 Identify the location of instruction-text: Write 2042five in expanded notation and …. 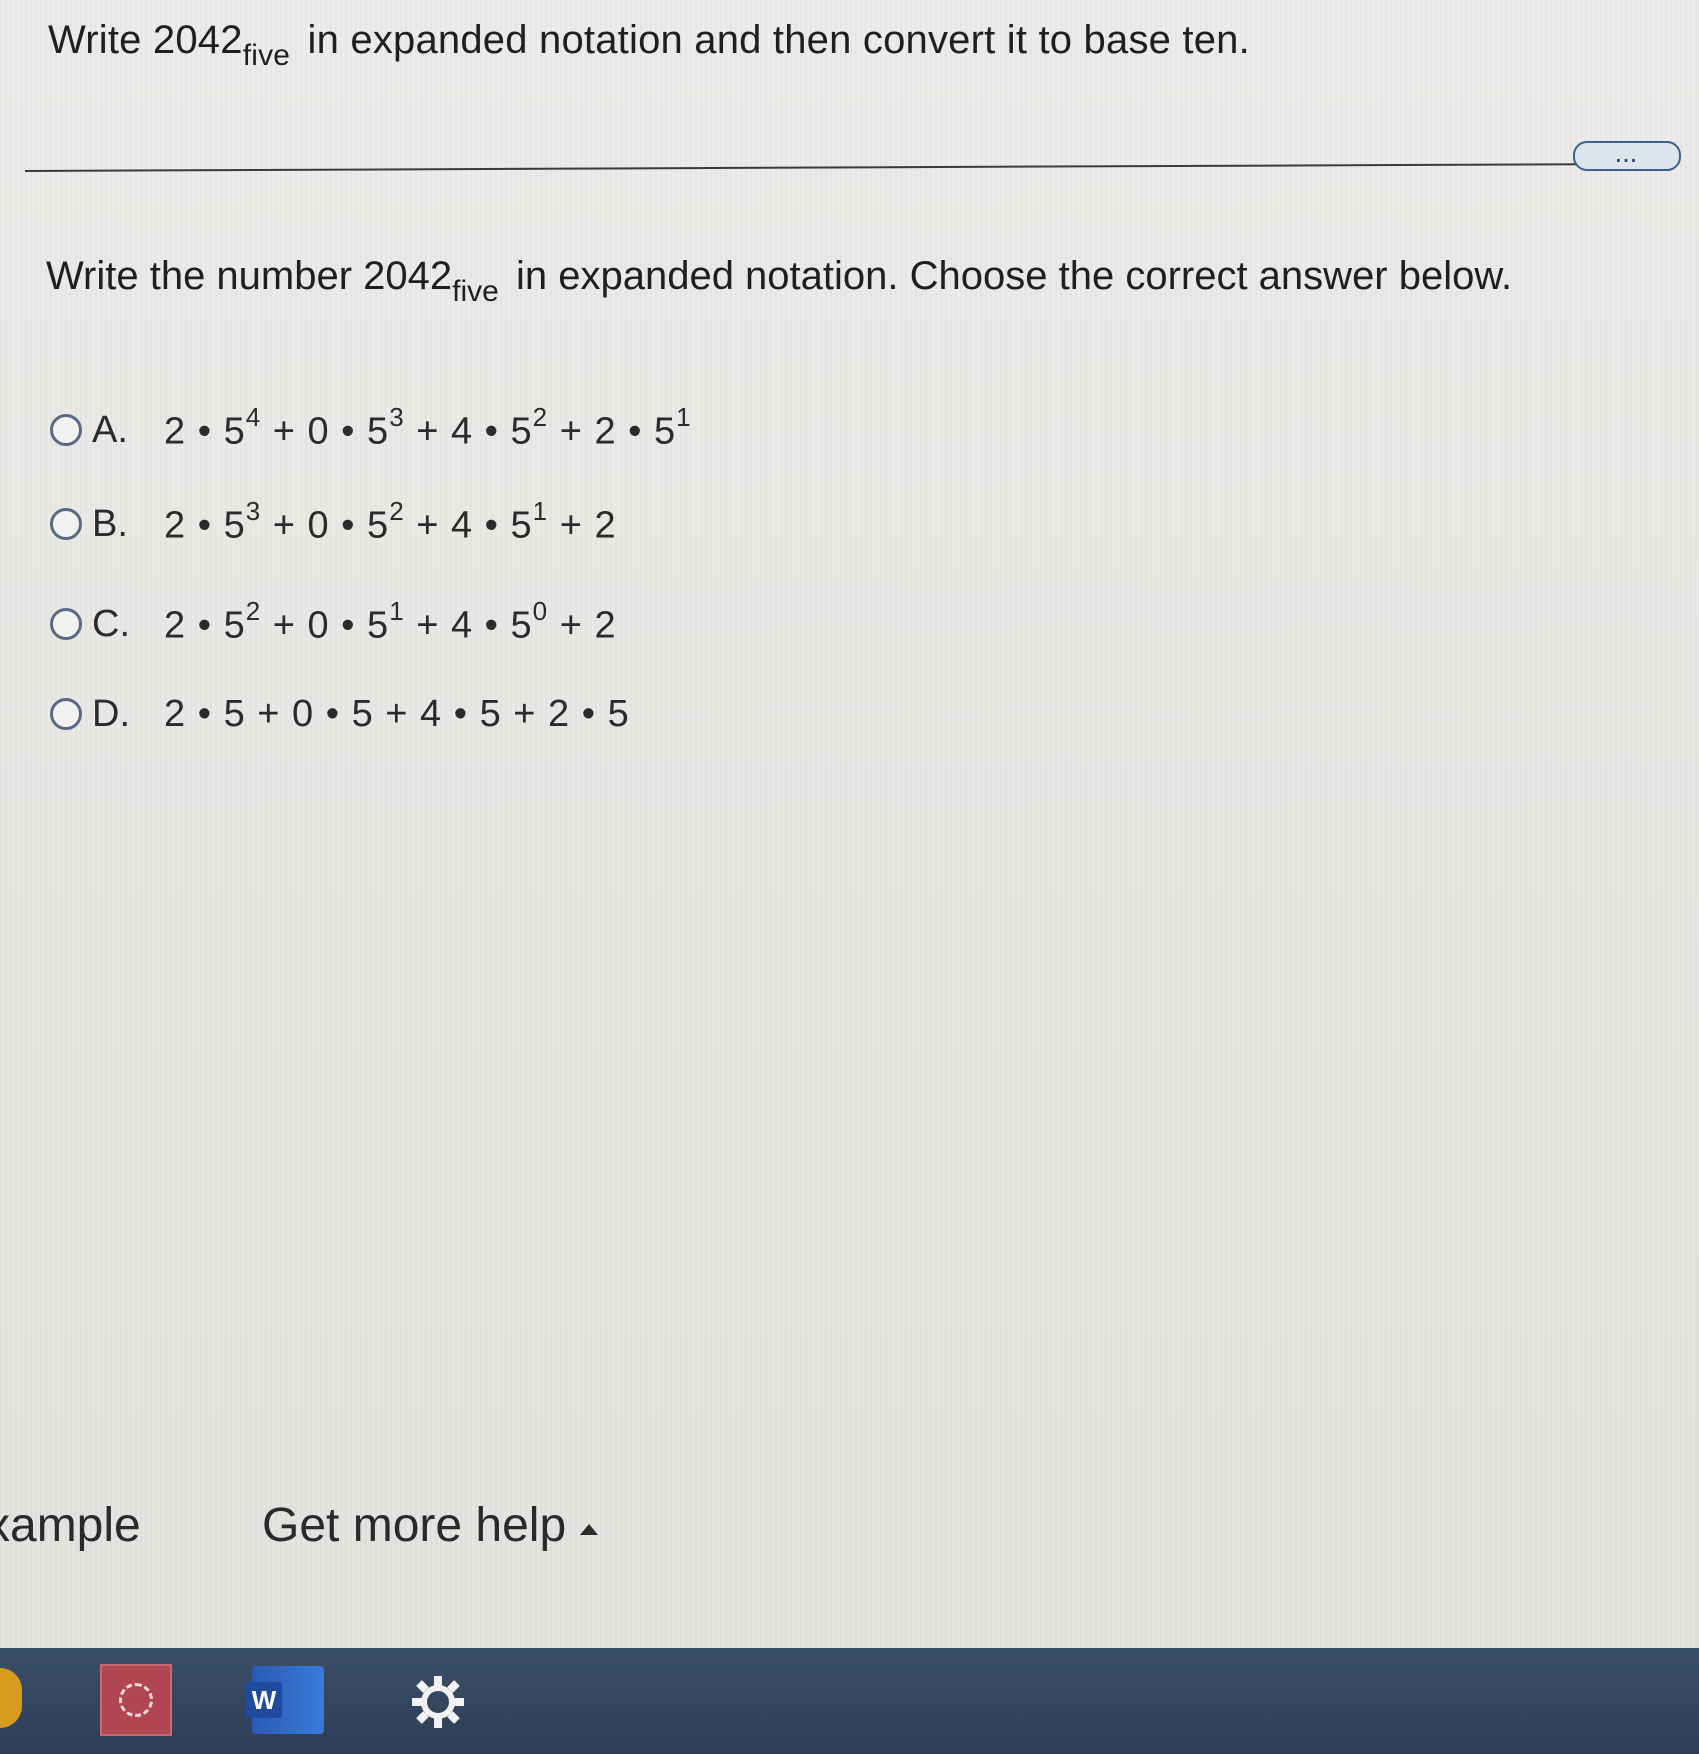
(649, 45).